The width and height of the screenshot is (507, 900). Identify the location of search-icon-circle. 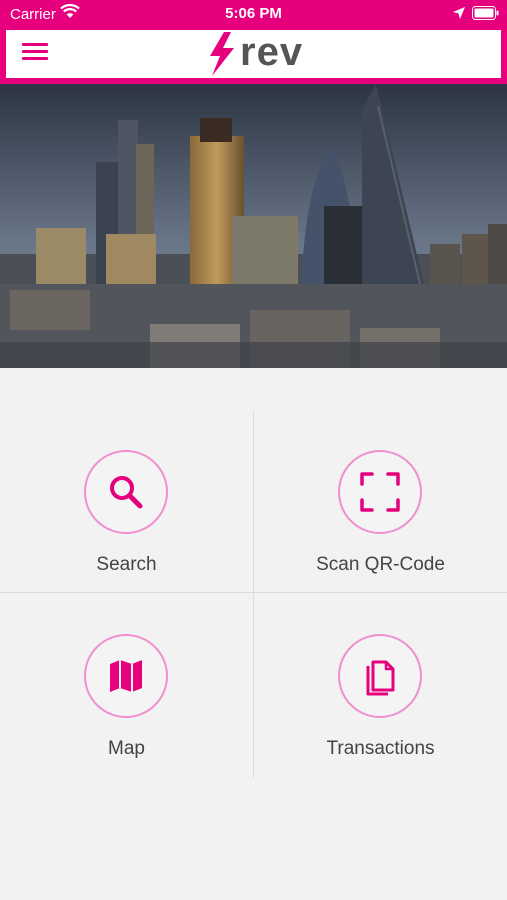
(126, 492).